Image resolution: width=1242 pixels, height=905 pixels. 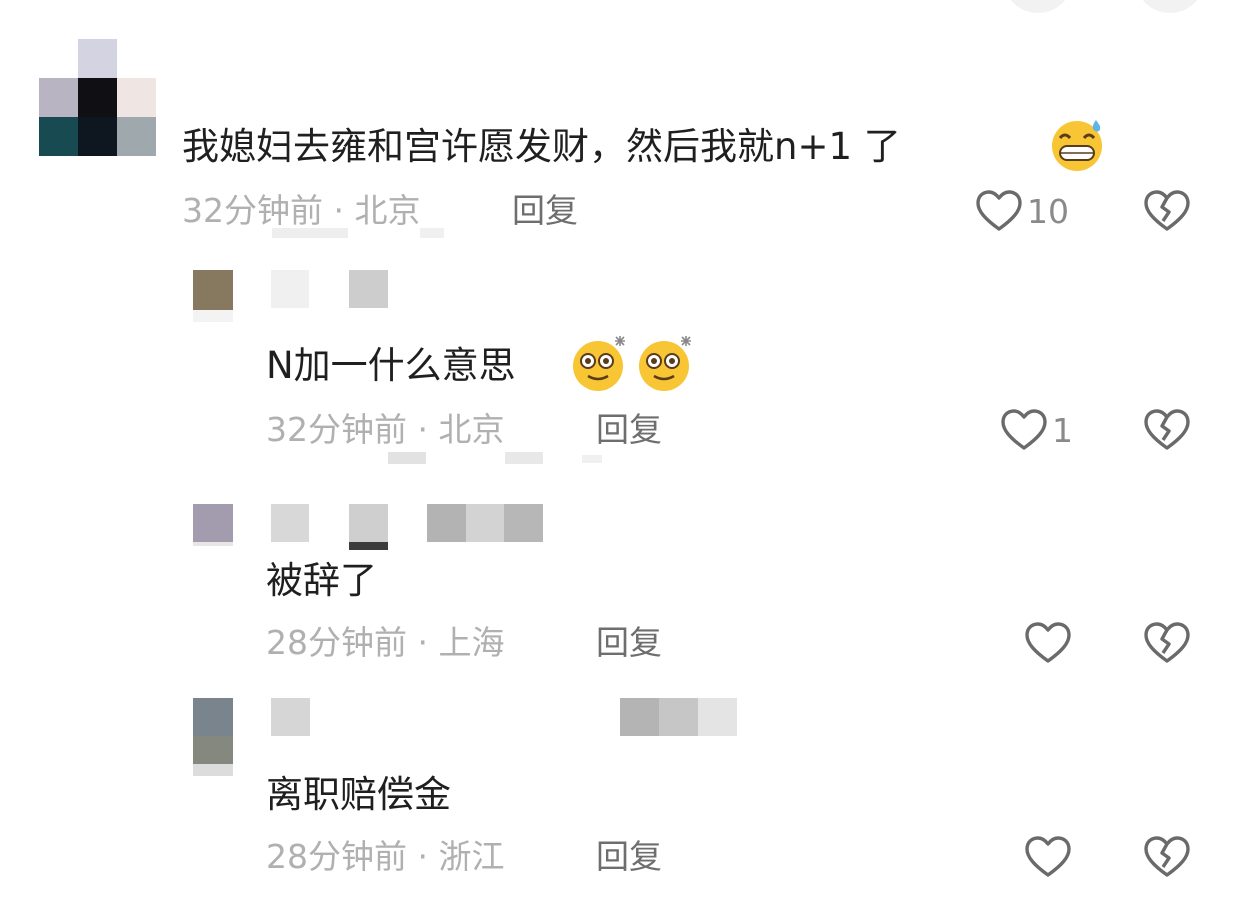 What do you see at coordinates (1062, 430) in the screenshot?
I see `like-count: 1` at bounding box center [1062, 430].